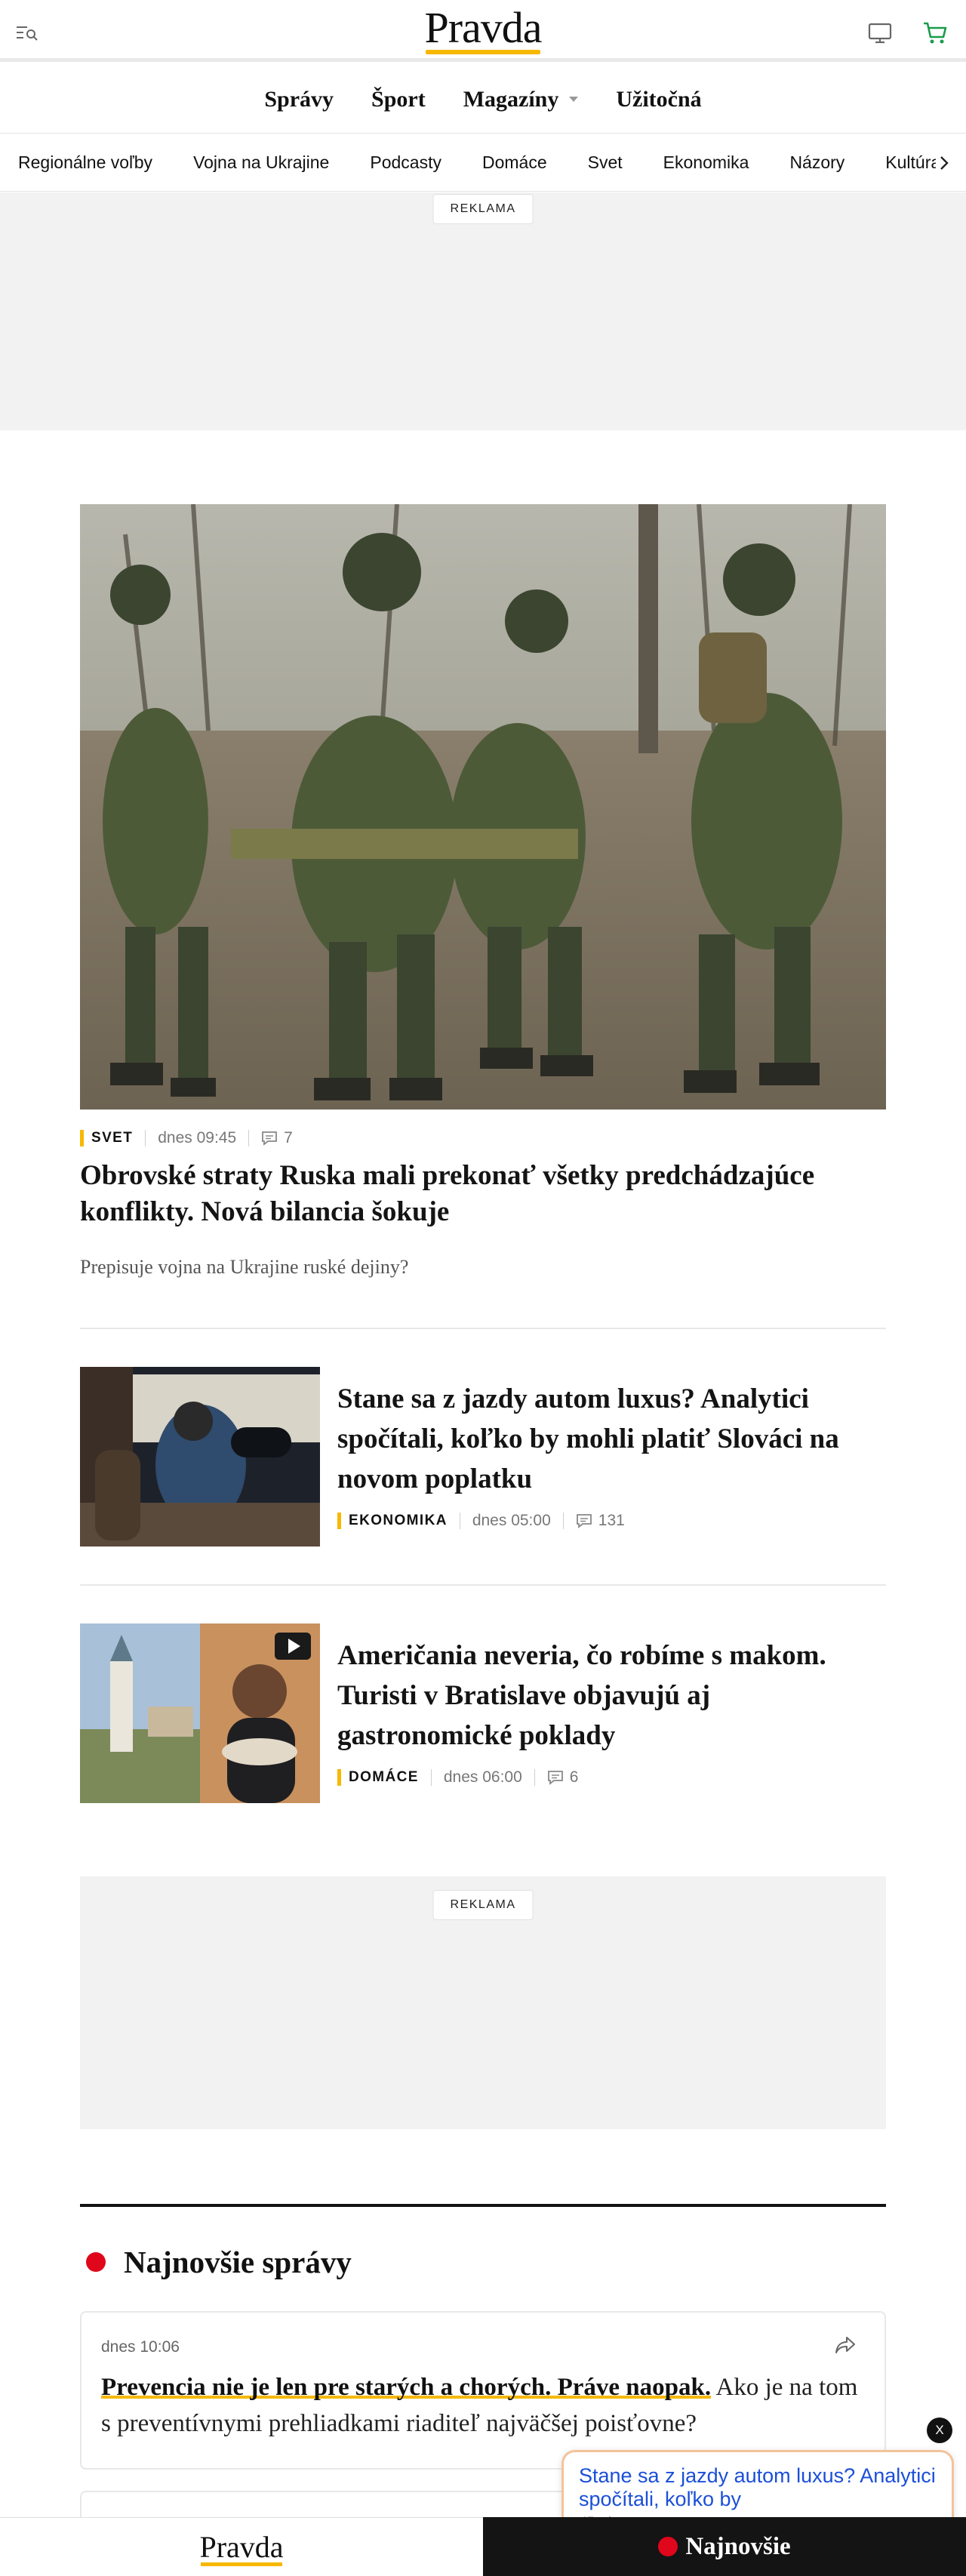 Image resolution: width=966 pixels, height=2576 pixels. I want to click on comment-count: 7, so click(288, 1137).